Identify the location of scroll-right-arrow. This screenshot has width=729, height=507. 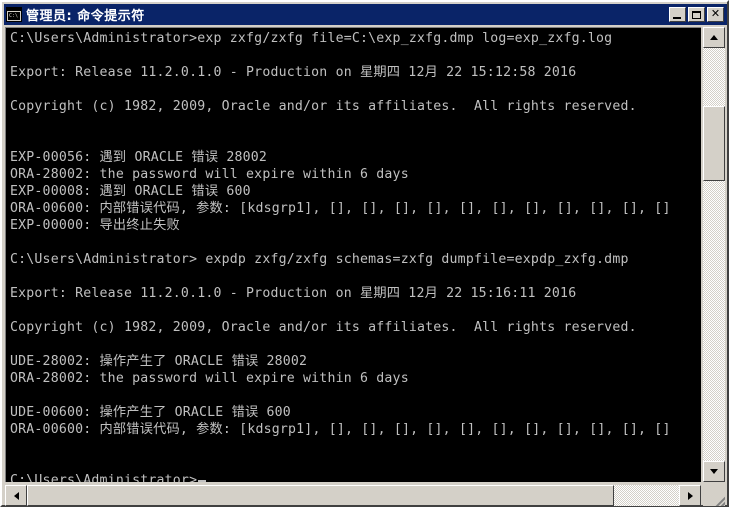
(690, 495).